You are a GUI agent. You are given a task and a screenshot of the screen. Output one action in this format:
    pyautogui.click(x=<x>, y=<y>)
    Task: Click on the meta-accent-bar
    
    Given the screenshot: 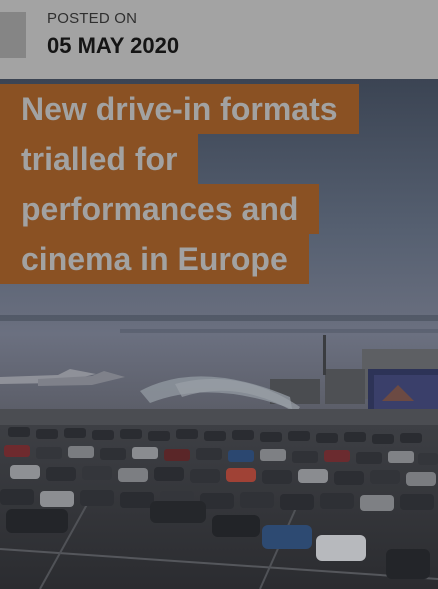 What is the action you would take?
    pyautogui.click(x=13, y=35)
    